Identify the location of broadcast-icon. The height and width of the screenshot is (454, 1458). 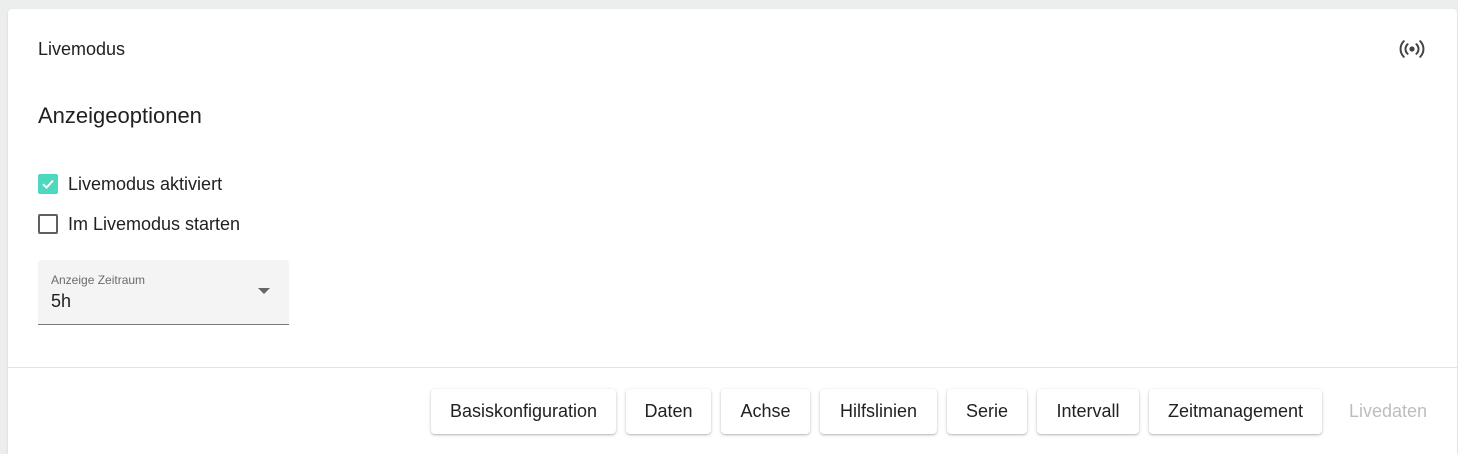
(1412, 49).